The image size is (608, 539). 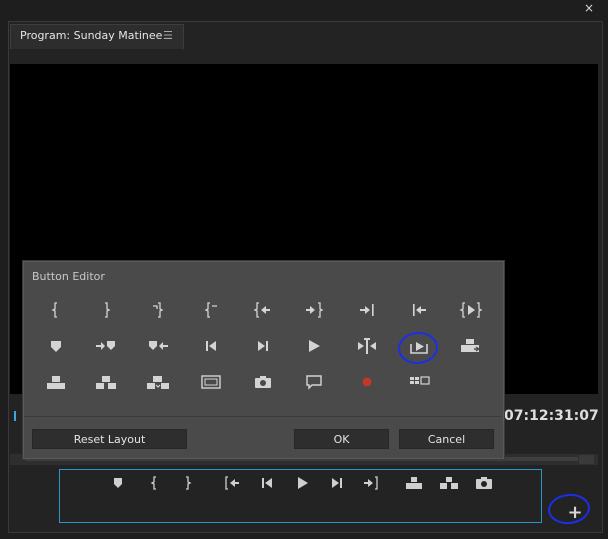 I want to click on duration-timecode: 07:12:31:07, so click(x=551, y=416).